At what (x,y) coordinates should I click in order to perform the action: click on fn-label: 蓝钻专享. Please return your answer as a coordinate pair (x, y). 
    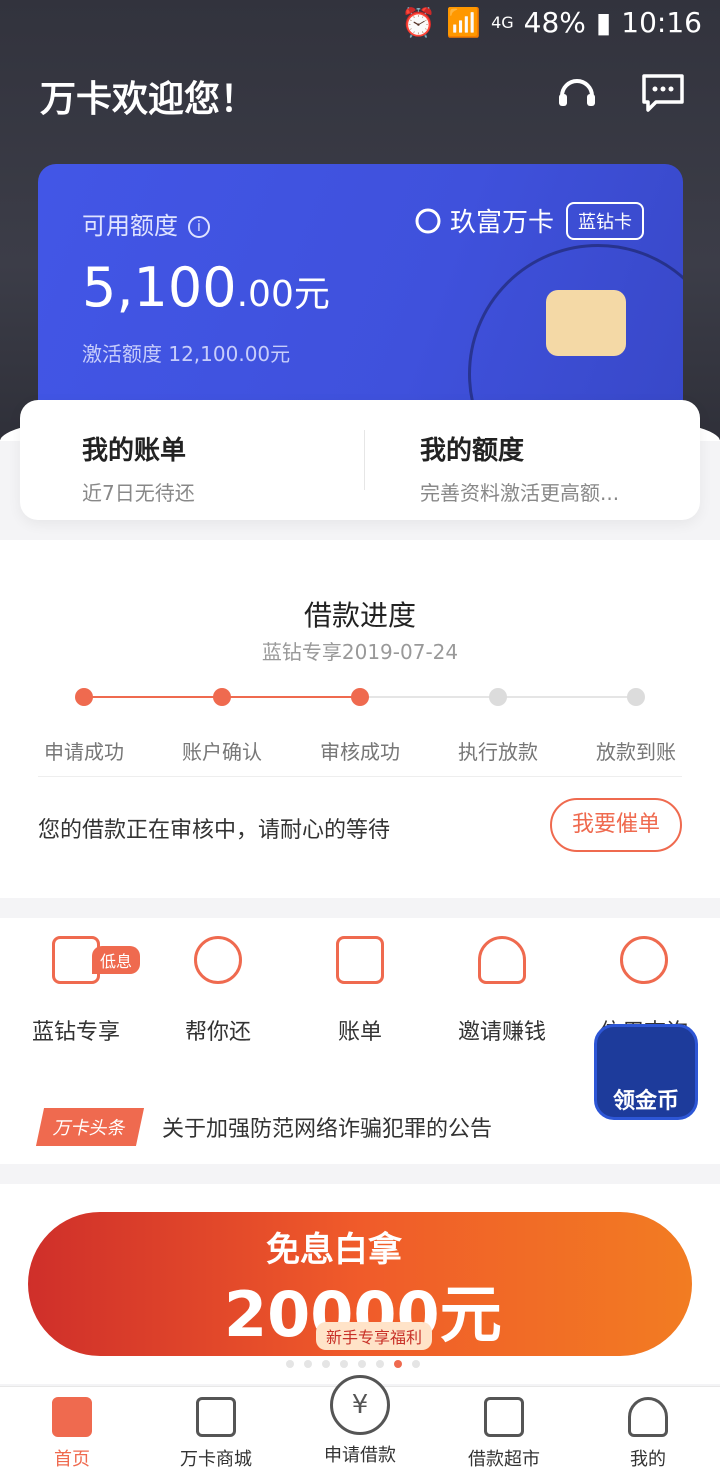
    Looking at the image, I should click on (75, 1032).